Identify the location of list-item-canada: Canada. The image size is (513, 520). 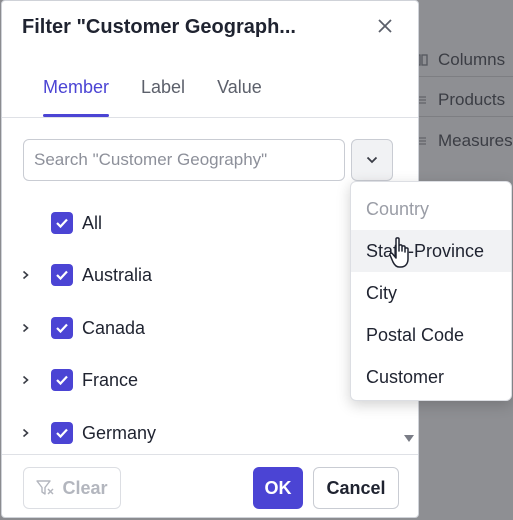
(202, 328).